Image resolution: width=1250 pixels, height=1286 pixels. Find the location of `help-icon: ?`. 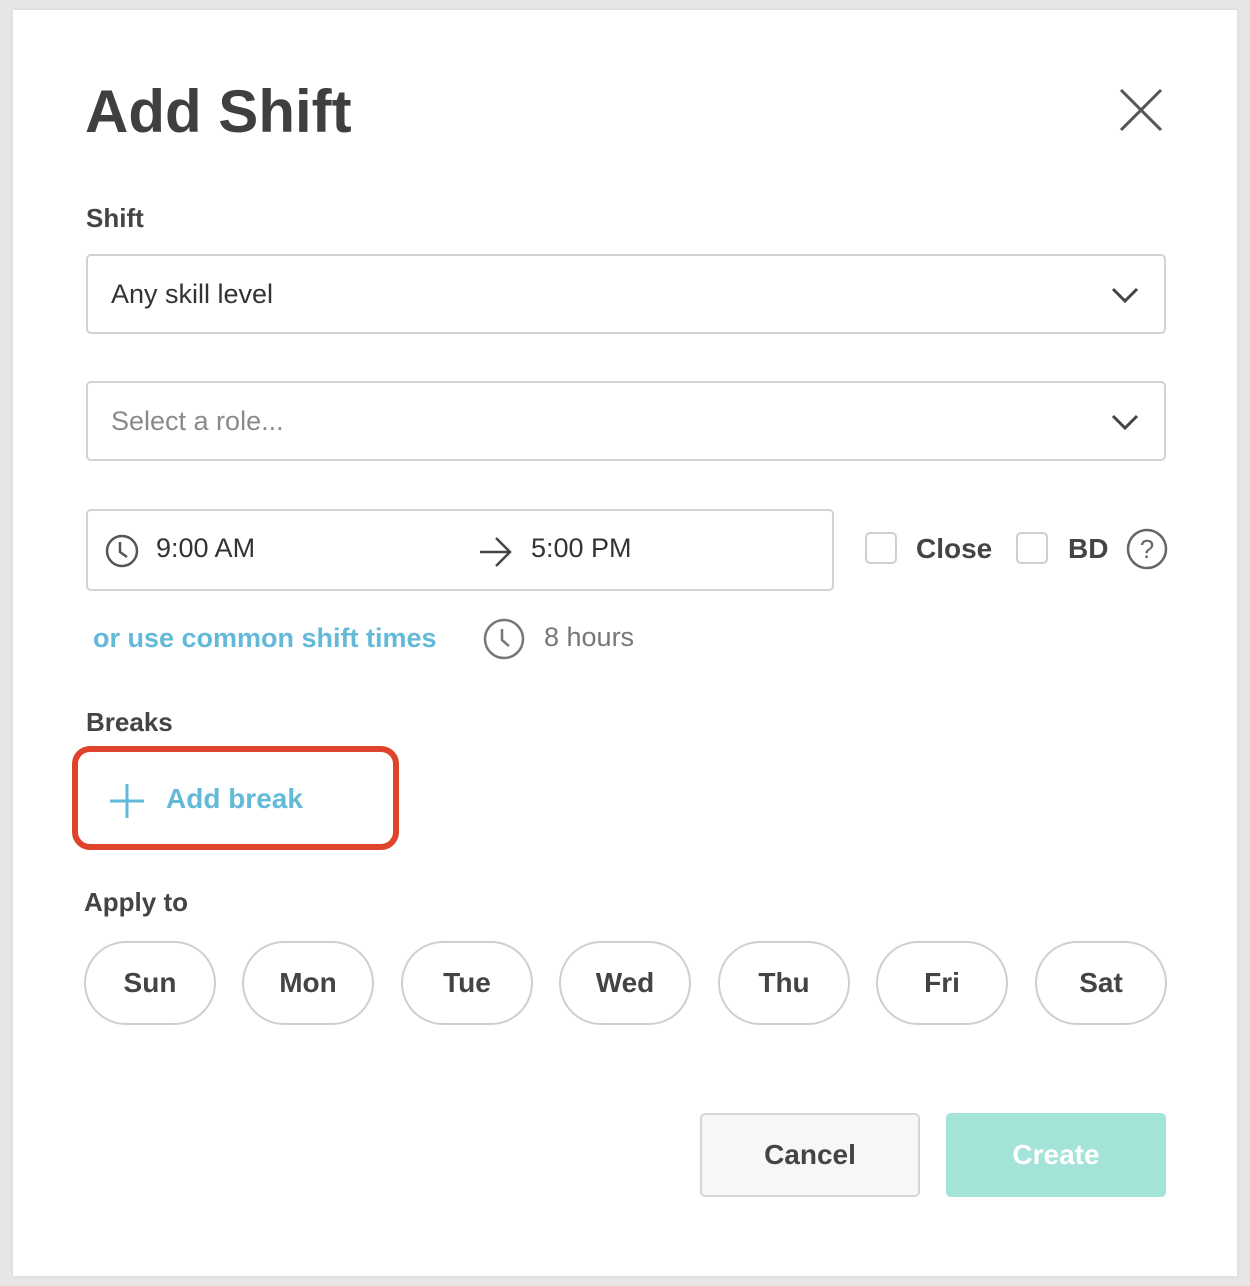

help-icon: ? is located at coordinates (1147, 549).